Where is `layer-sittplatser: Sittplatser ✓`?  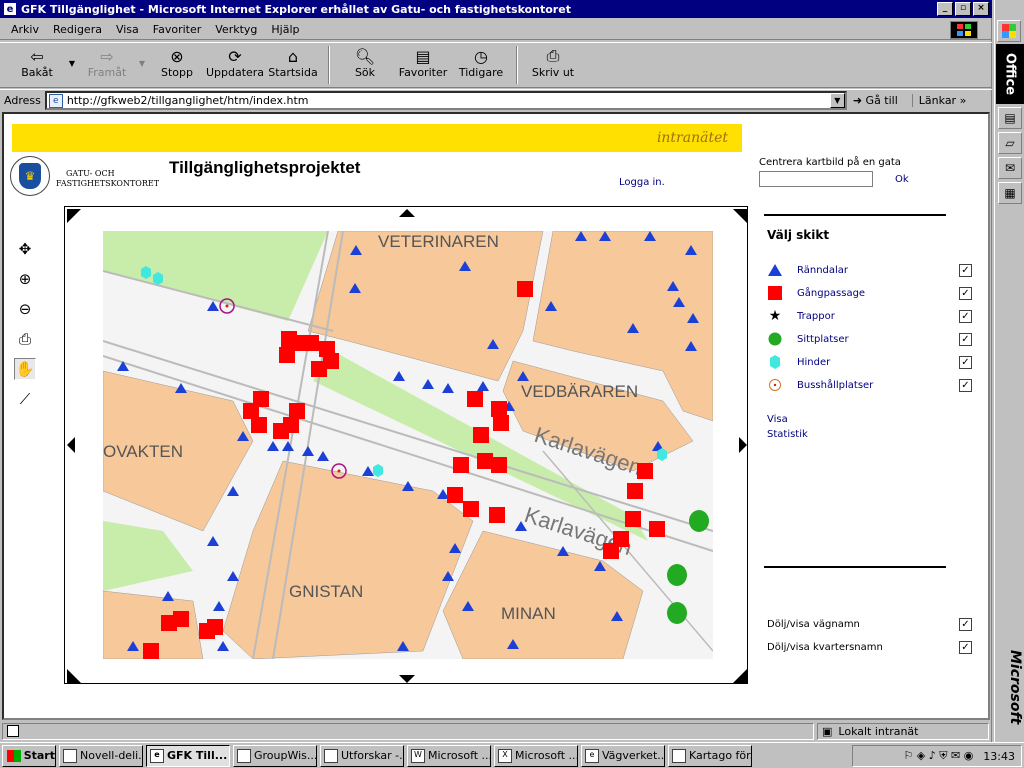
layer-sittplatser: Sittplatser ✓ is located at coordinates (869, 339).